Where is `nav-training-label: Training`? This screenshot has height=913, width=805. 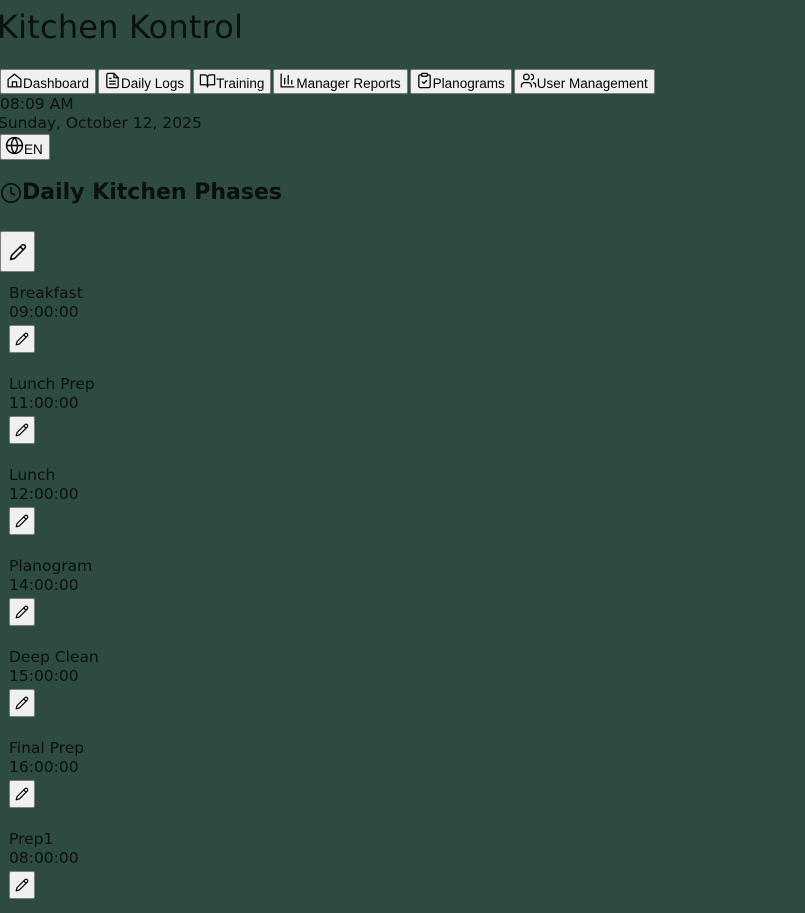
nav-training-label: Training is located at coordinates (240, 83).